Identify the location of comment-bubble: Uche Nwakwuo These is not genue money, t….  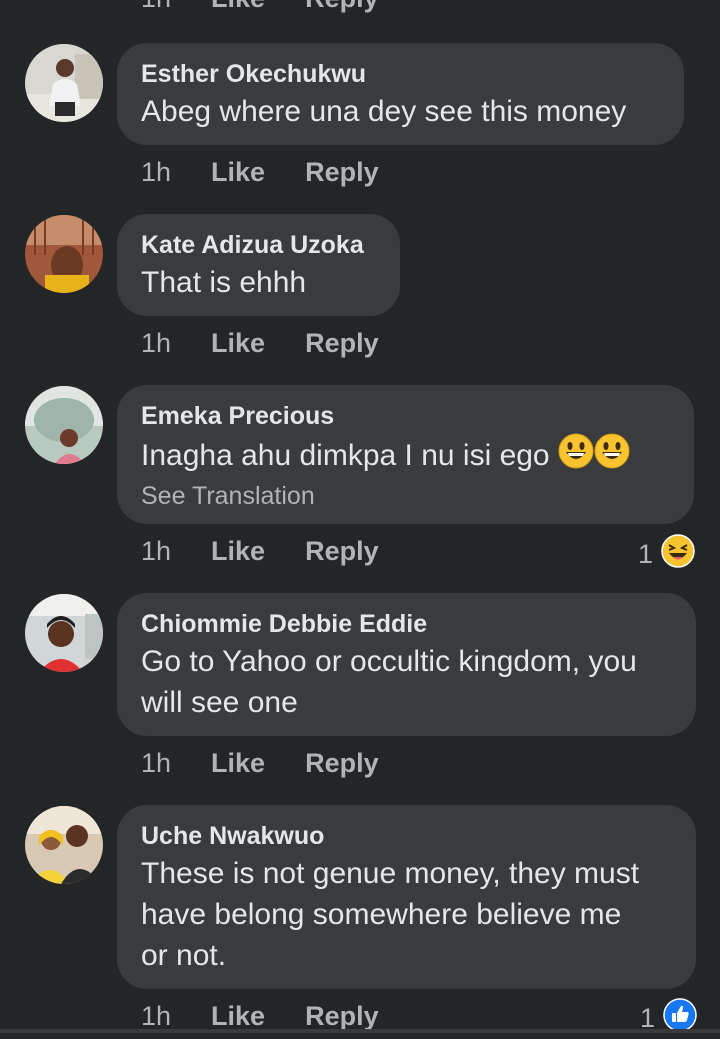
(406, 897).